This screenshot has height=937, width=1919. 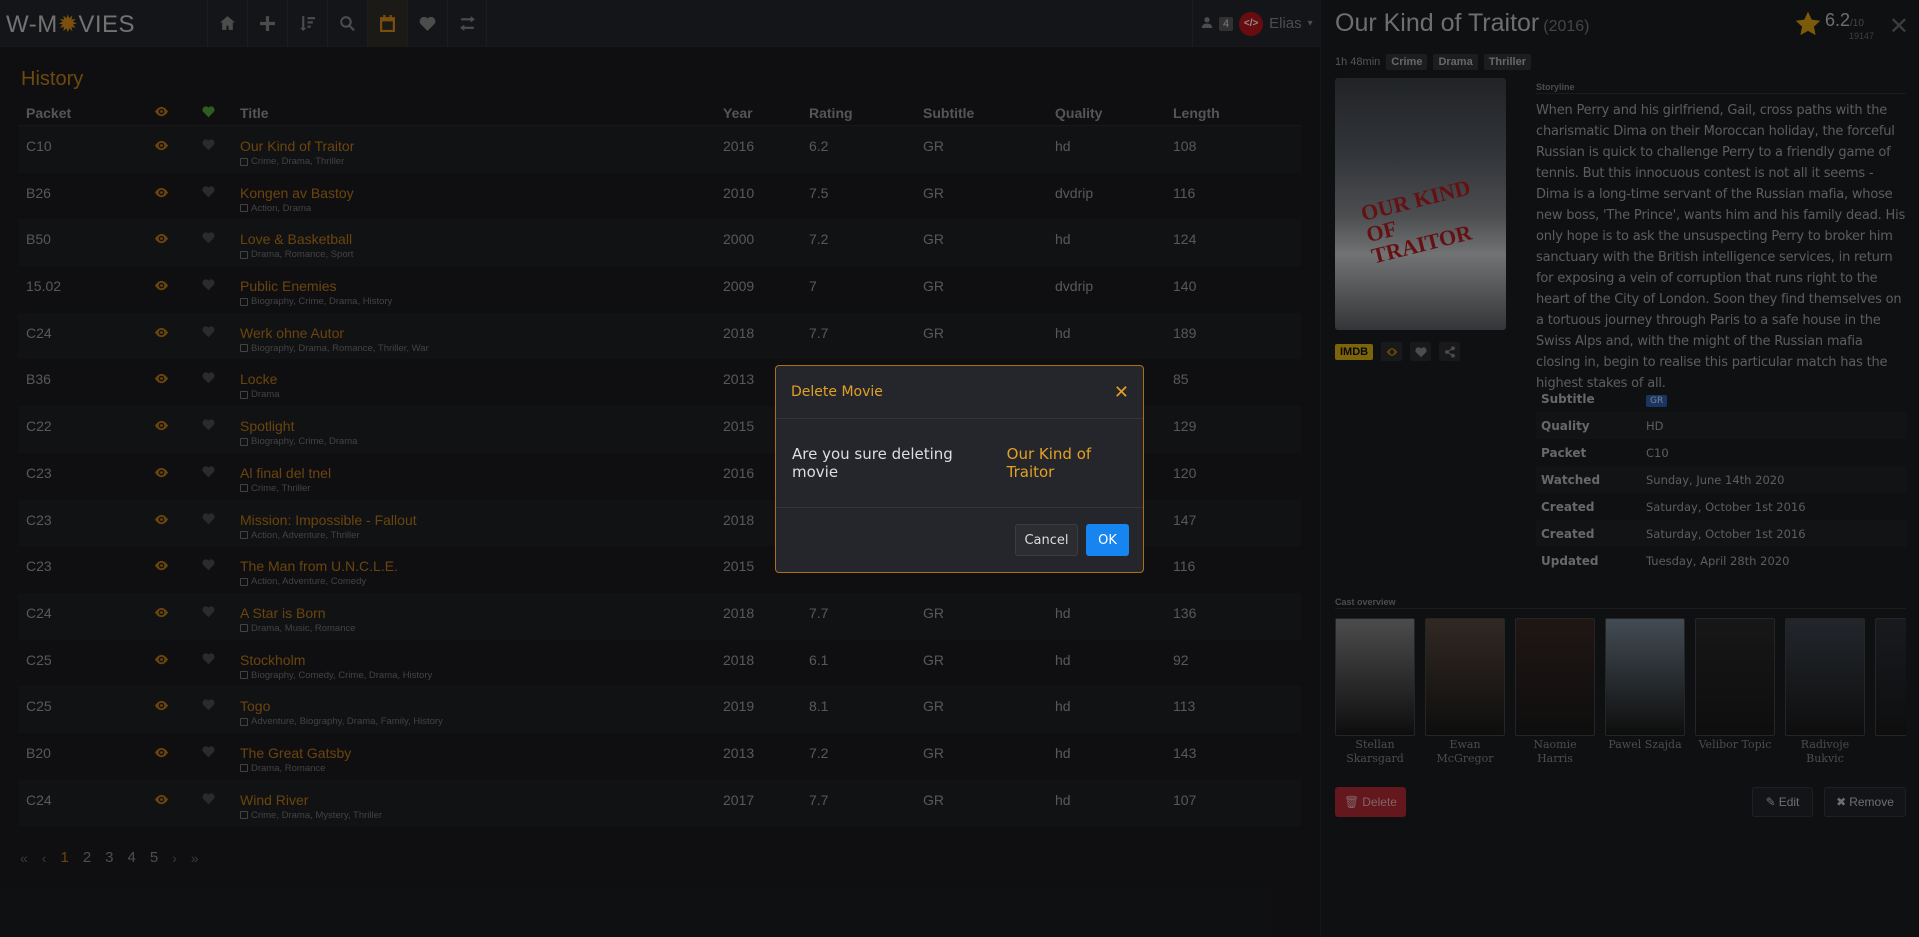 What do you see at coordinates (959, 540) in the screenshot?
I see `modal-footer: Cancel OK` at bounding box center [959, 540].